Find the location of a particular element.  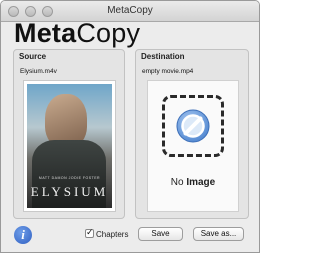

source-title: Source is located at coordinates (33, 56).